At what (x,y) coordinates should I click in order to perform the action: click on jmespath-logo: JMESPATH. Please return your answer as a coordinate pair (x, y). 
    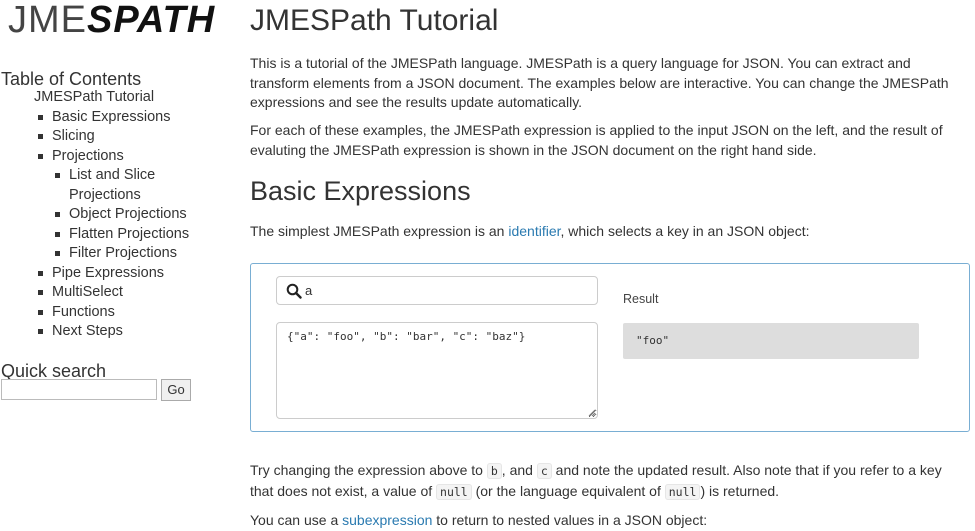
    Looking at the image, I should click on (111, 20).